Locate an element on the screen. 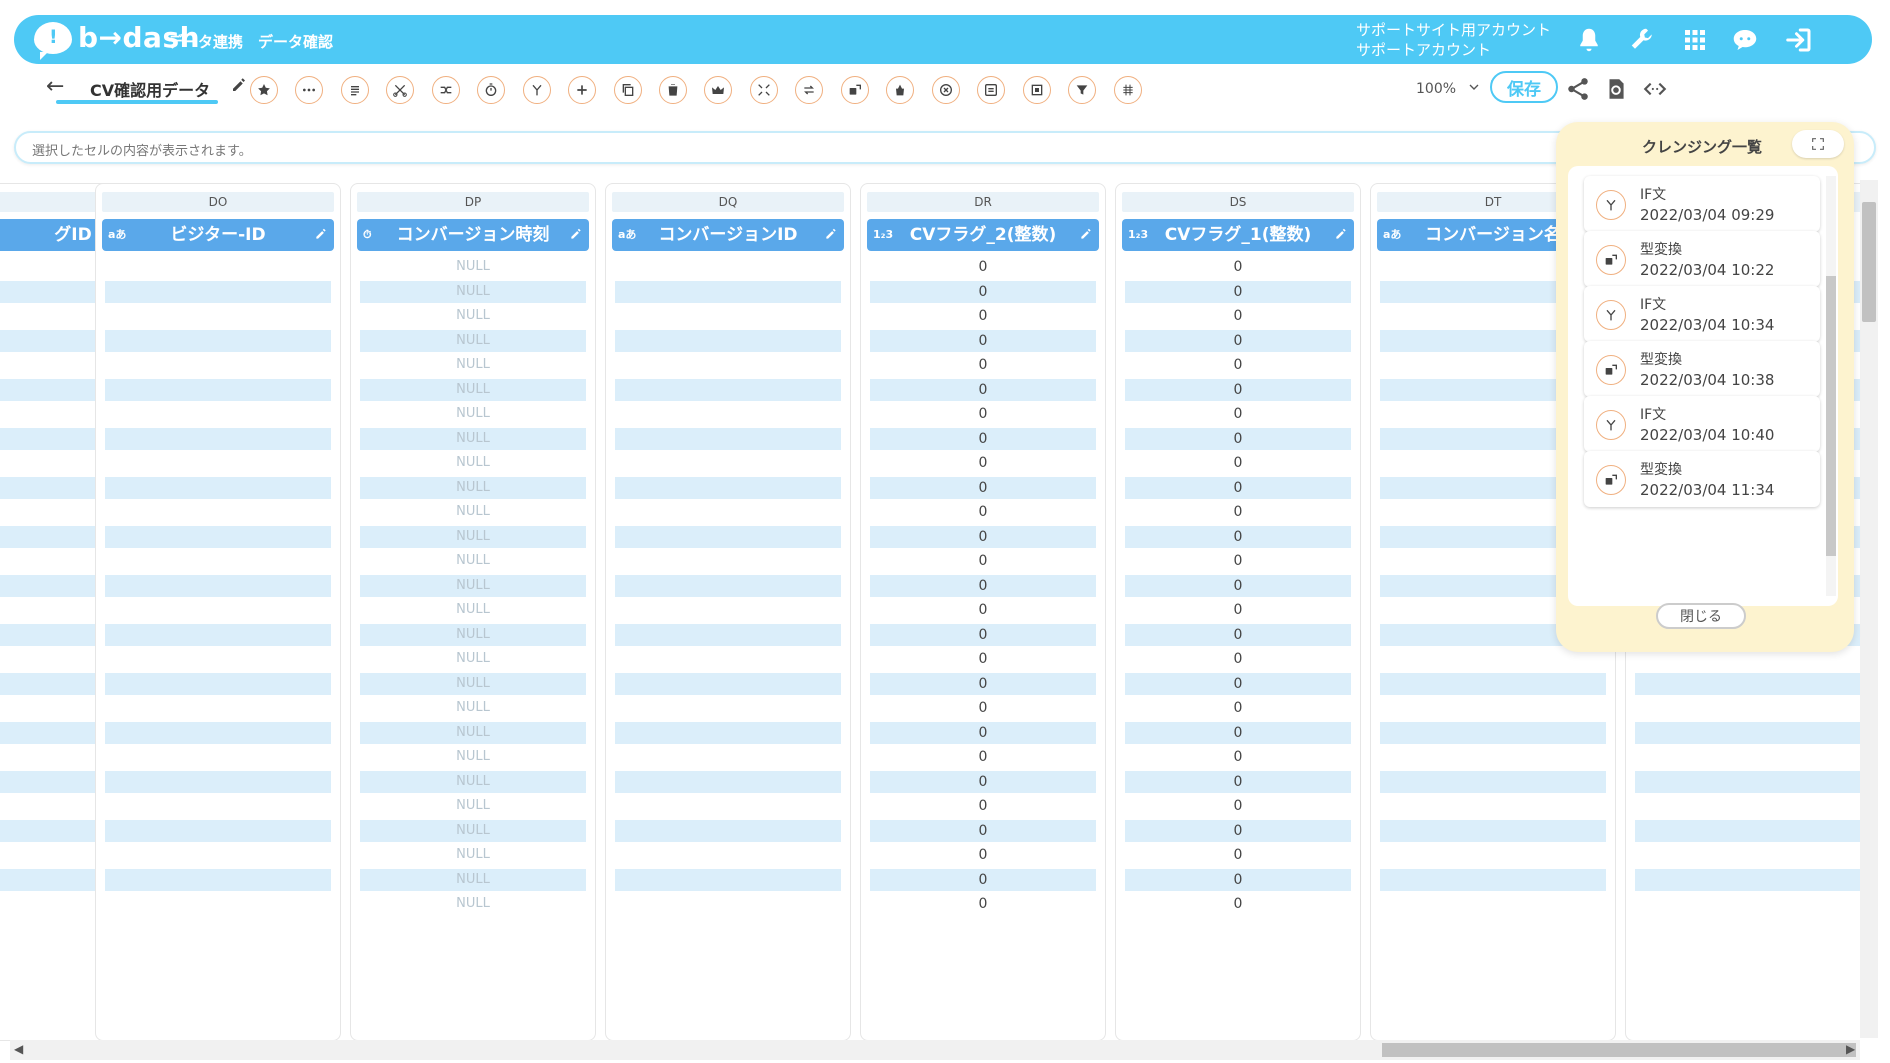  vertical-scrollbar is located at coordinates (1869, 609).